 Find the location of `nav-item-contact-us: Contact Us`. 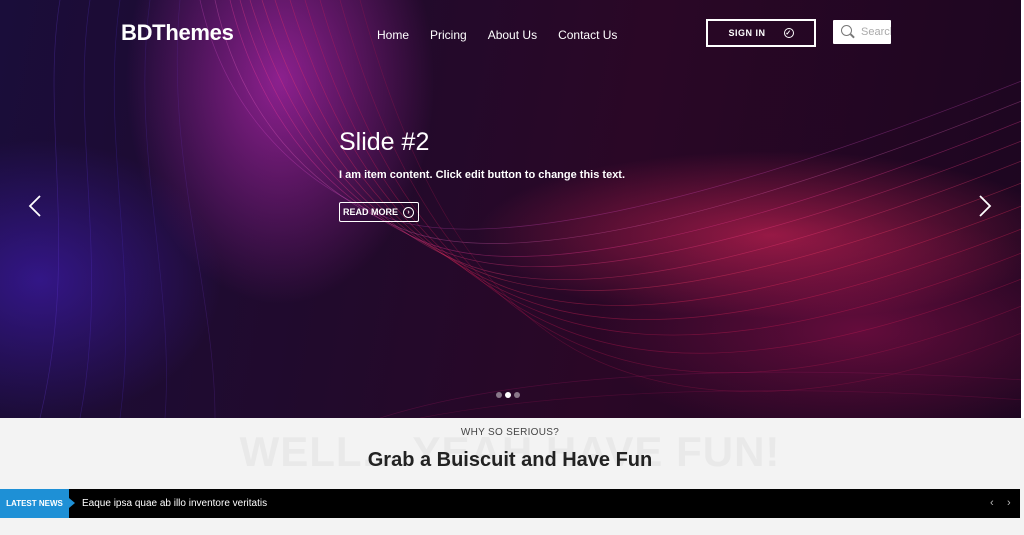

nav-item-contact-us: Contact Us is located at coordinates (587, 35).